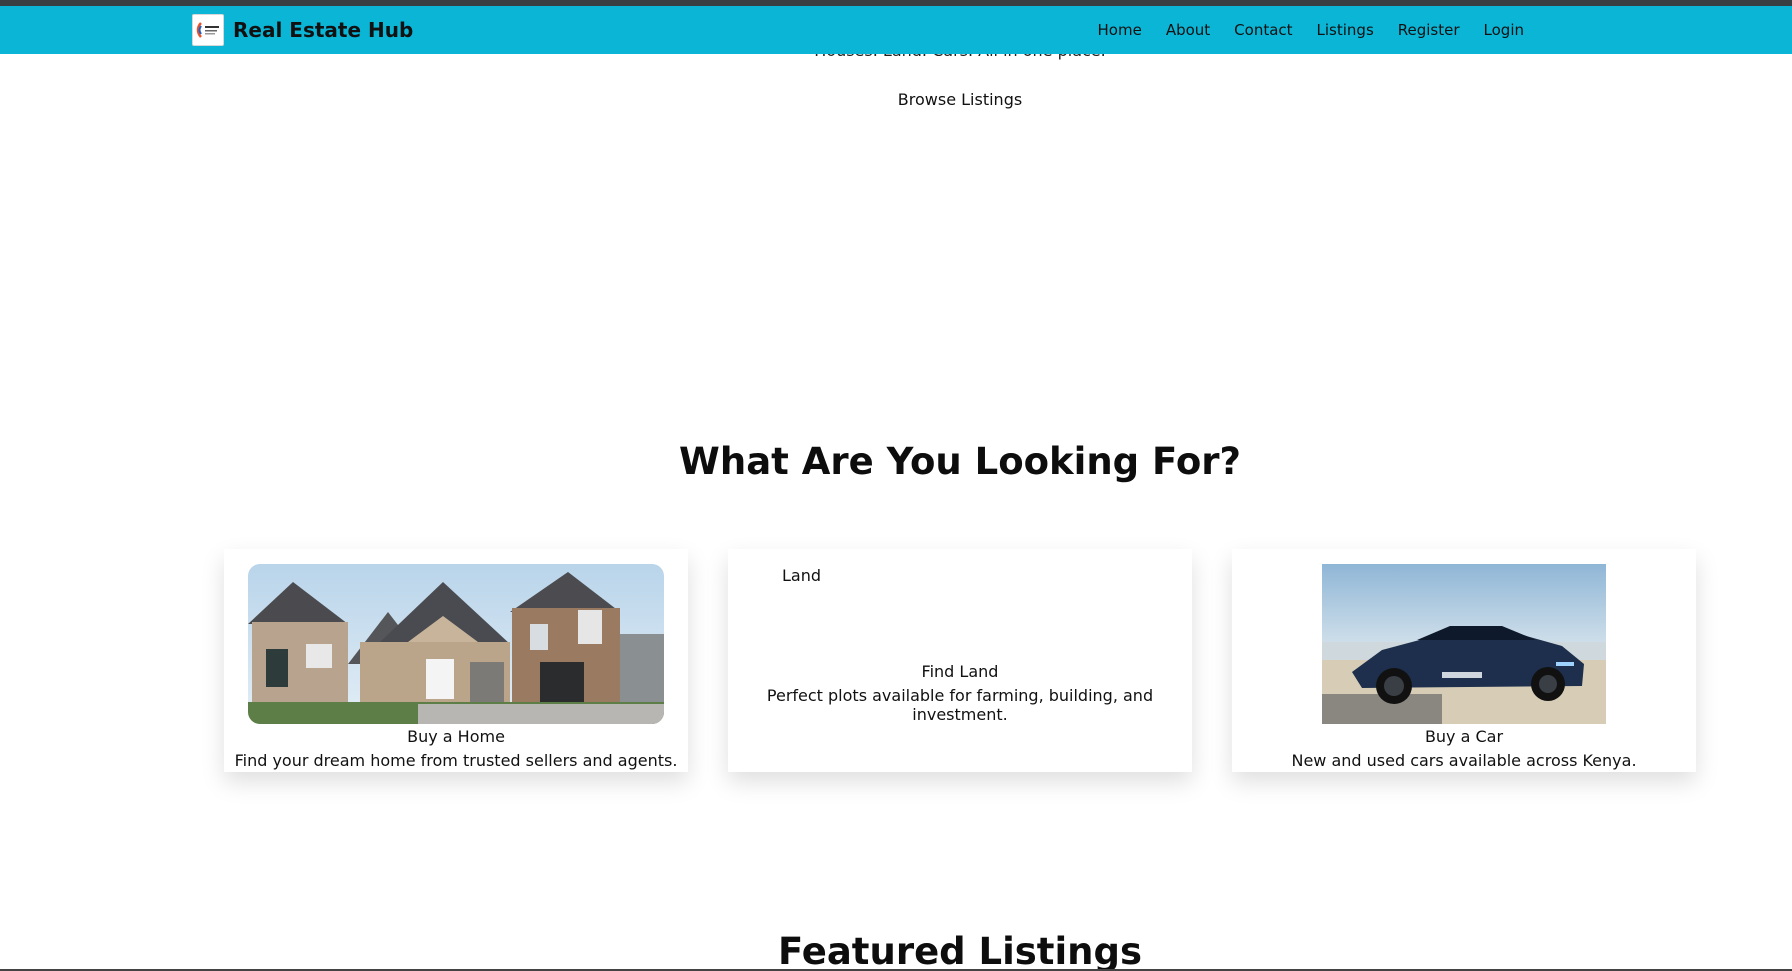  I want to click on nav-home: Home, so click(1120, 30).